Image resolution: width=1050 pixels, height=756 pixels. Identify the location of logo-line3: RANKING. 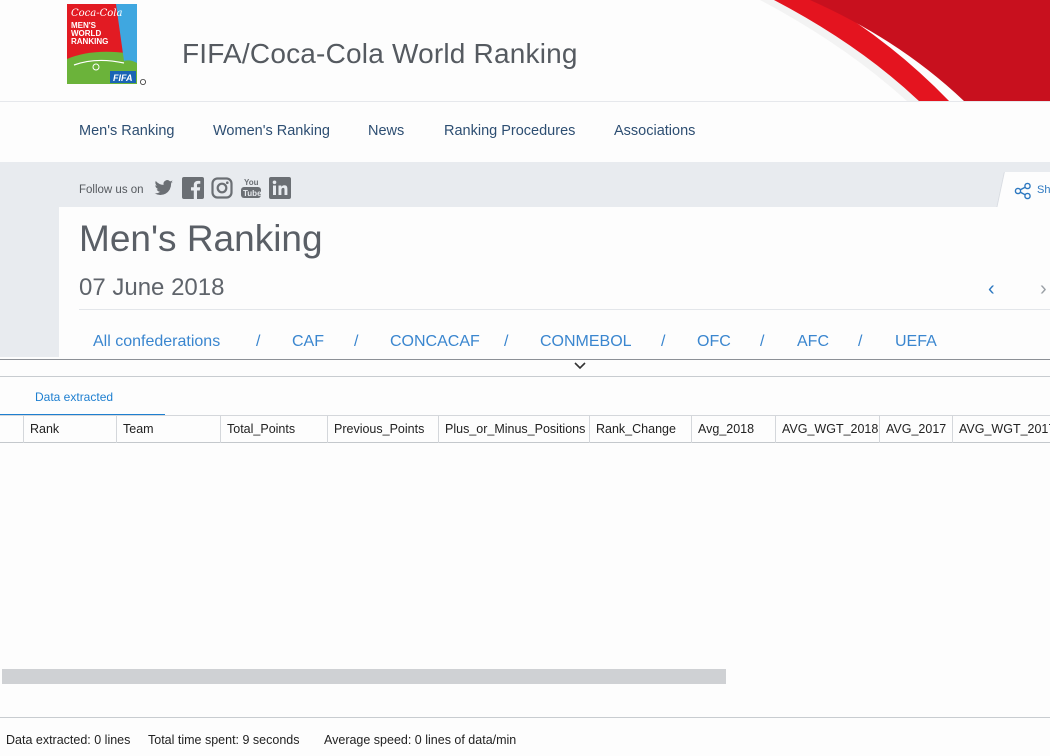
(89, 41).